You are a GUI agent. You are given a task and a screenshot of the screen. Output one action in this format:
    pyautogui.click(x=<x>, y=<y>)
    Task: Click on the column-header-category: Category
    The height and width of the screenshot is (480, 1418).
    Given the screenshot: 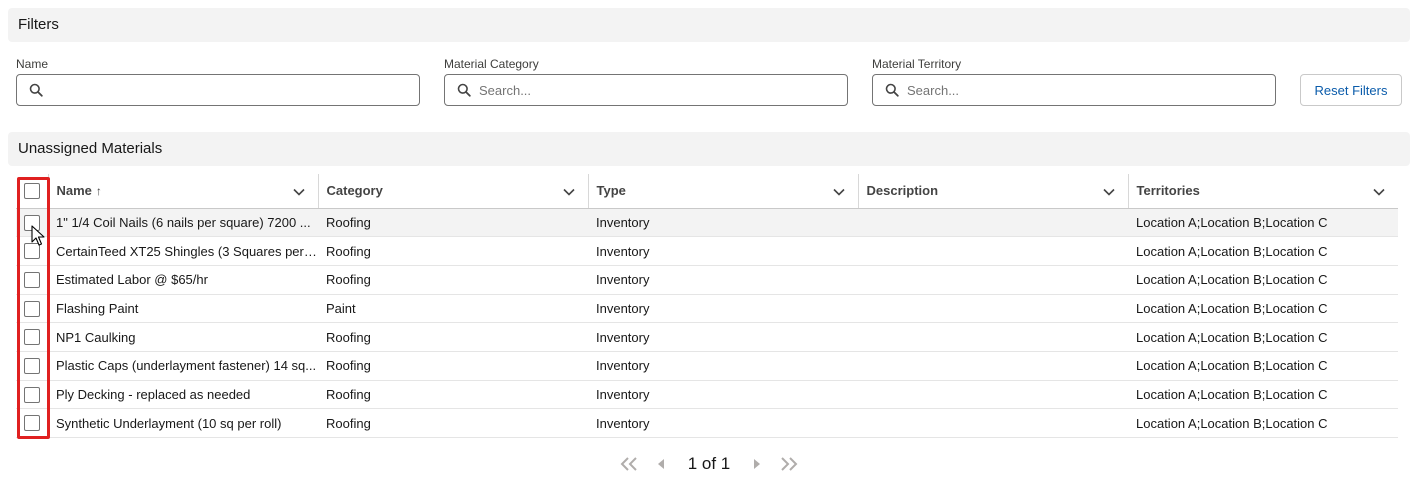 What is the action you would take?
    pyautogui.click(x=452, y=191)
    